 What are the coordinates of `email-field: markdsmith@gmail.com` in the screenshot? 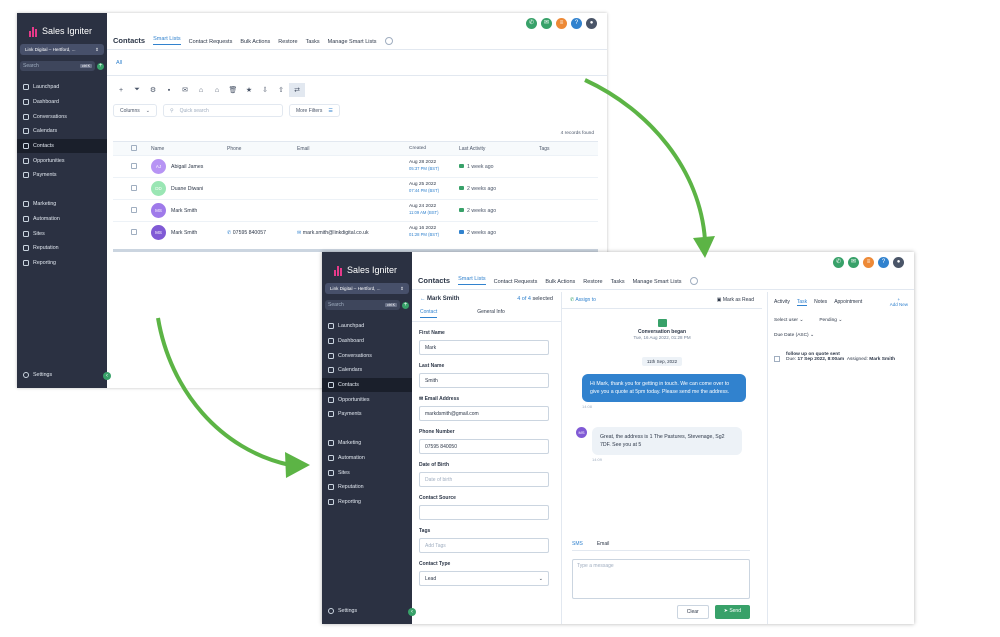 It's located at (484, 413).